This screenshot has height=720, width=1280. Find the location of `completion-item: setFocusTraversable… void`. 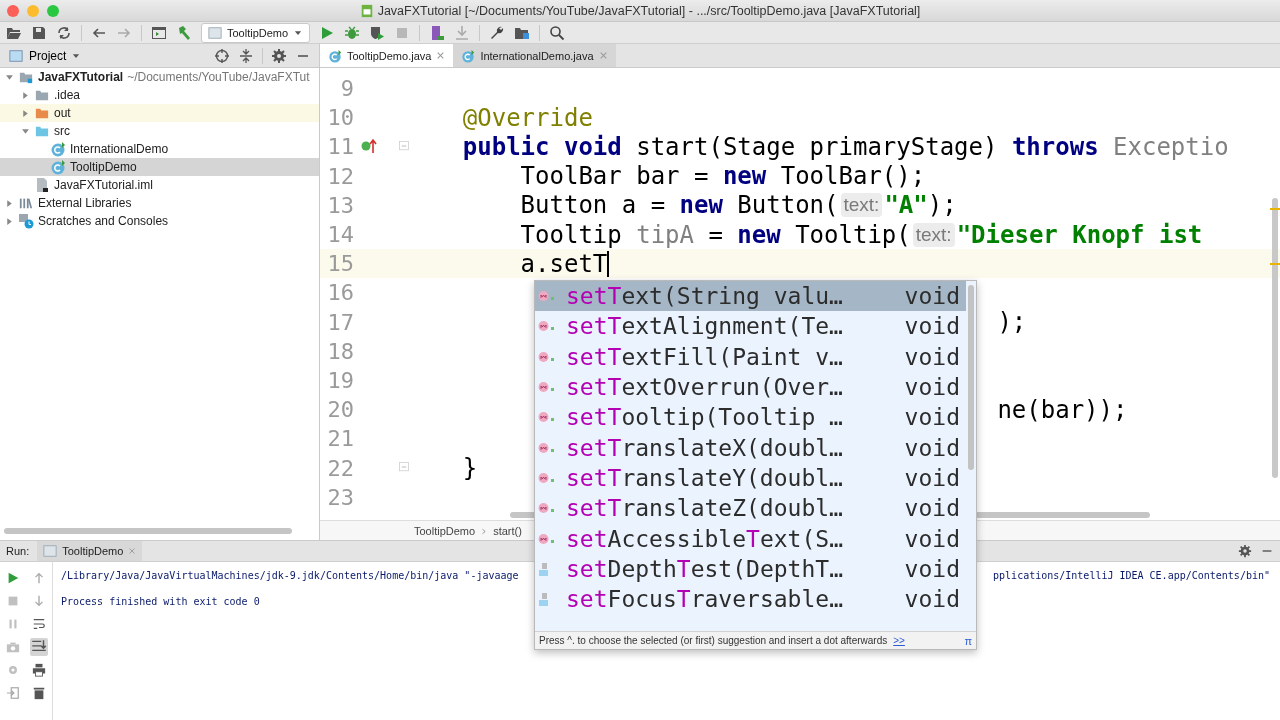

completion-item: setFocusTraversable… void is located at coordinates (750, 599).